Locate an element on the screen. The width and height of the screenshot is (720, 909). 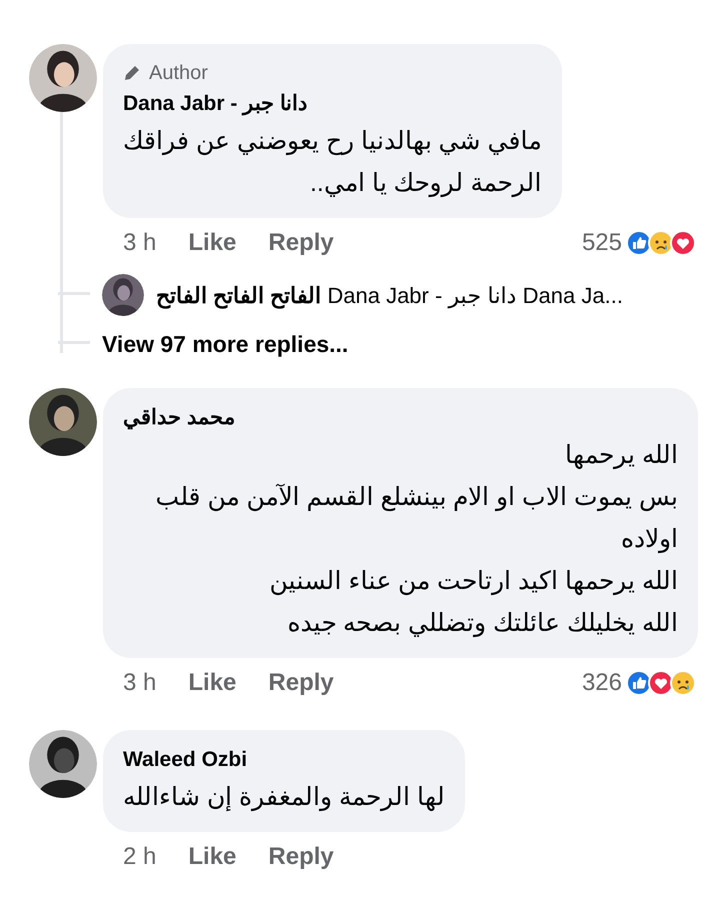
pencil-icon is located at coordinates (132, 73).